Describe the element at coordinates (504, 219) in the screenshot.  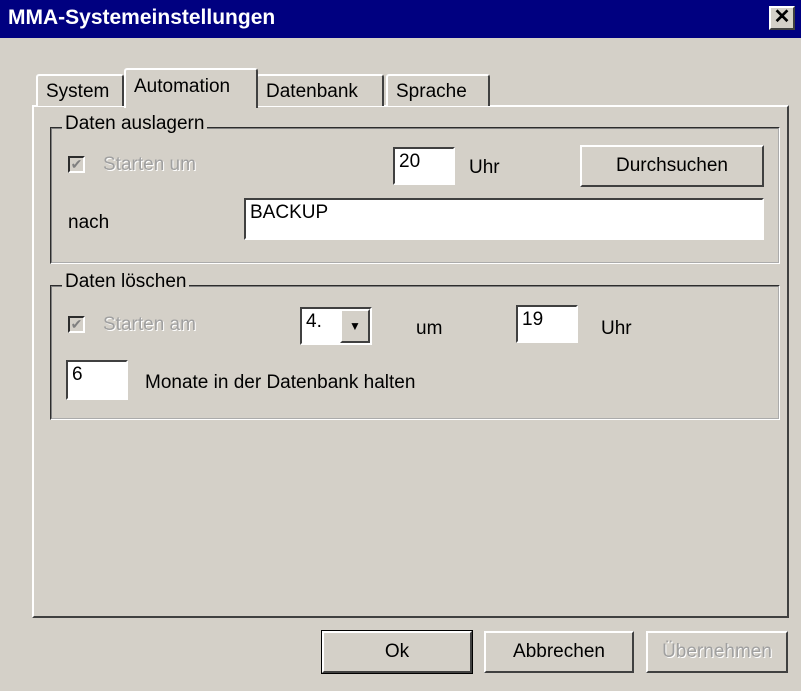
I see `archive-target-input: BACKUP` at that location.